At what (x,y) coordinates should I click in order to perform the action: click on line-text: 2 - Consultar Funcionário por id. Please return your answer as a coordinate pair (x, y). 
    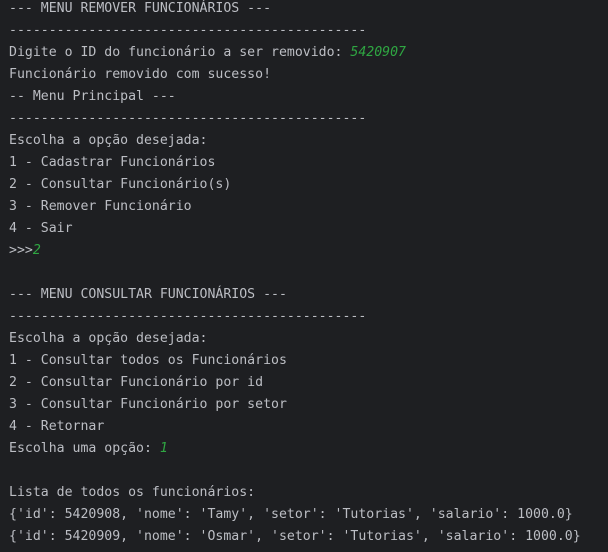
    Looking at the image, I should click on (136, 382).